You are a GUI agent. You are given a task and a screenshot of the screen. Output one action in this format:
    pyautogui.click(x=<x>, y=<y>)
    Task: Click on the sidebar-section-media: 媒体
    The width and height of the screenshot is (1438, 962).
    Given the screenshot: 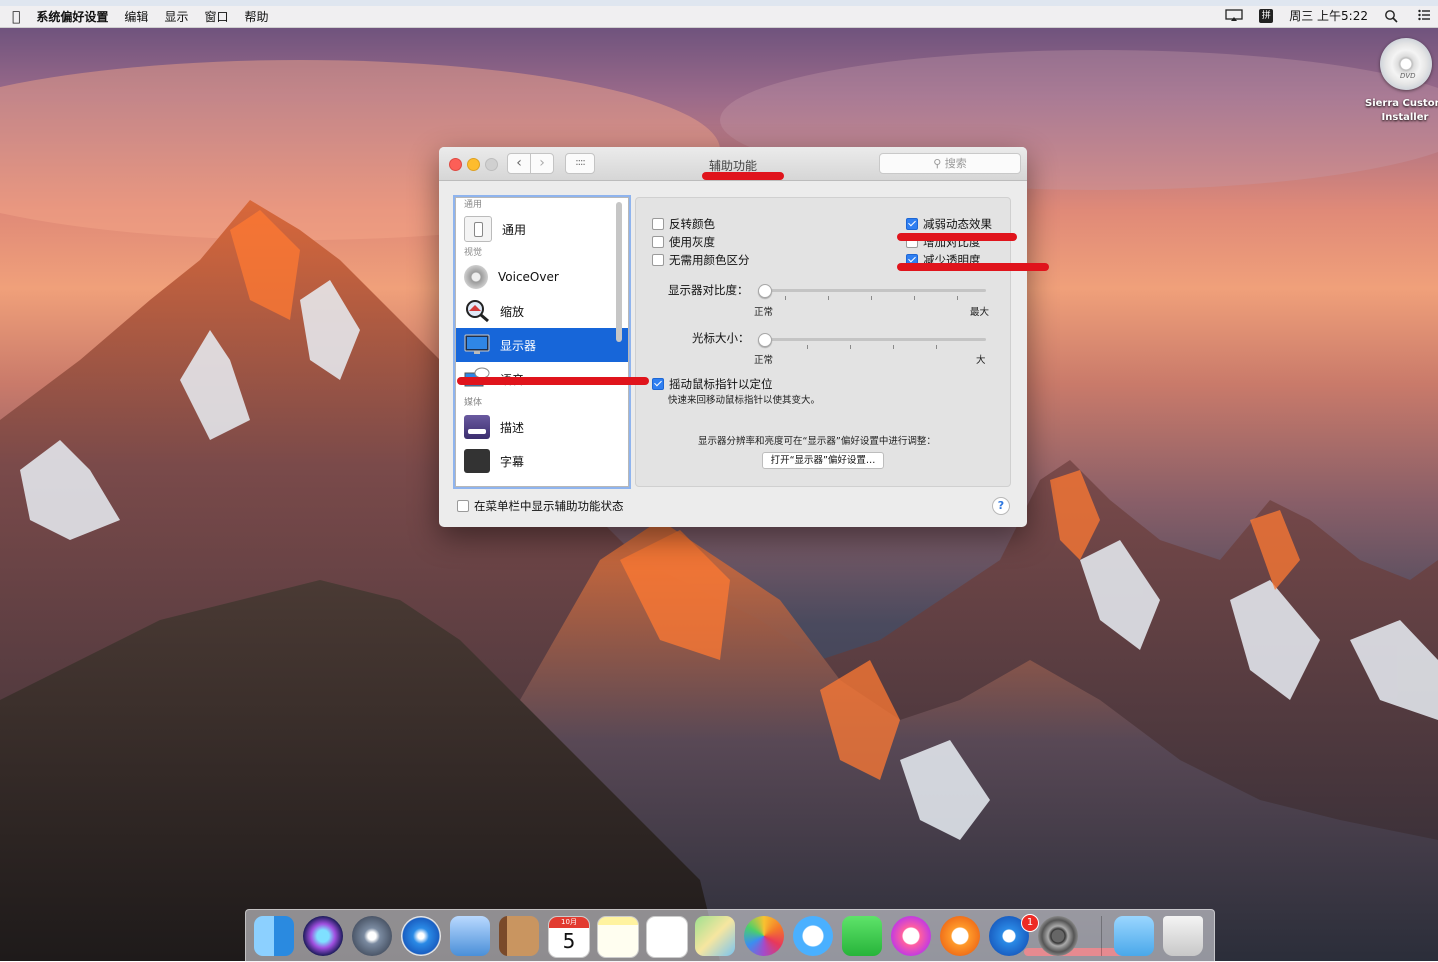 What is the action you would take?
    pyautogui.click(x=473, y=403)
    